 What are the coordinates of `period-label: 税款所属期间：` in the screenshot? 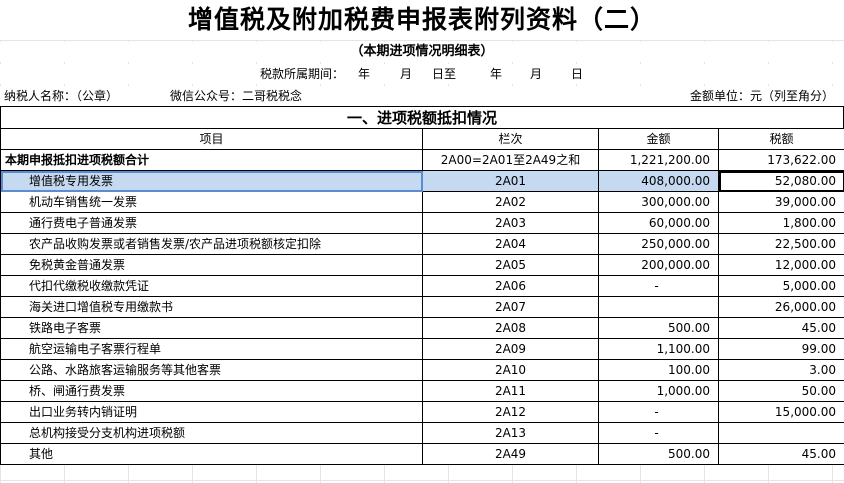 It's located at (302, 74).